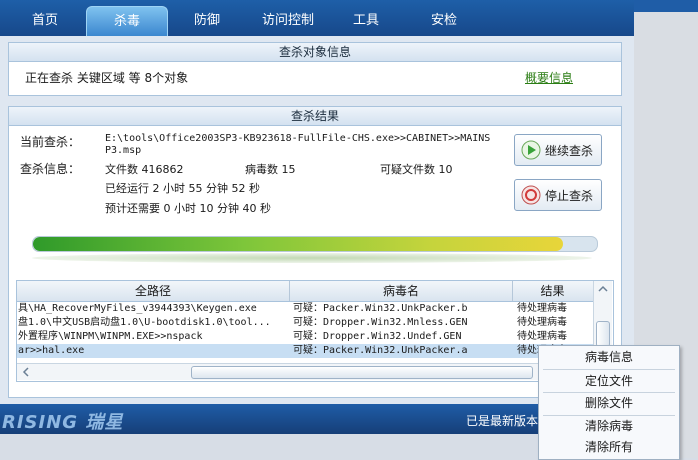 The height and width of the screenshot is (460, 698). What do you see at coordinates (609, 381) in the screenshot?
I see `menu-item-locate-file: 定位文件` at bounding box center [609, 381].